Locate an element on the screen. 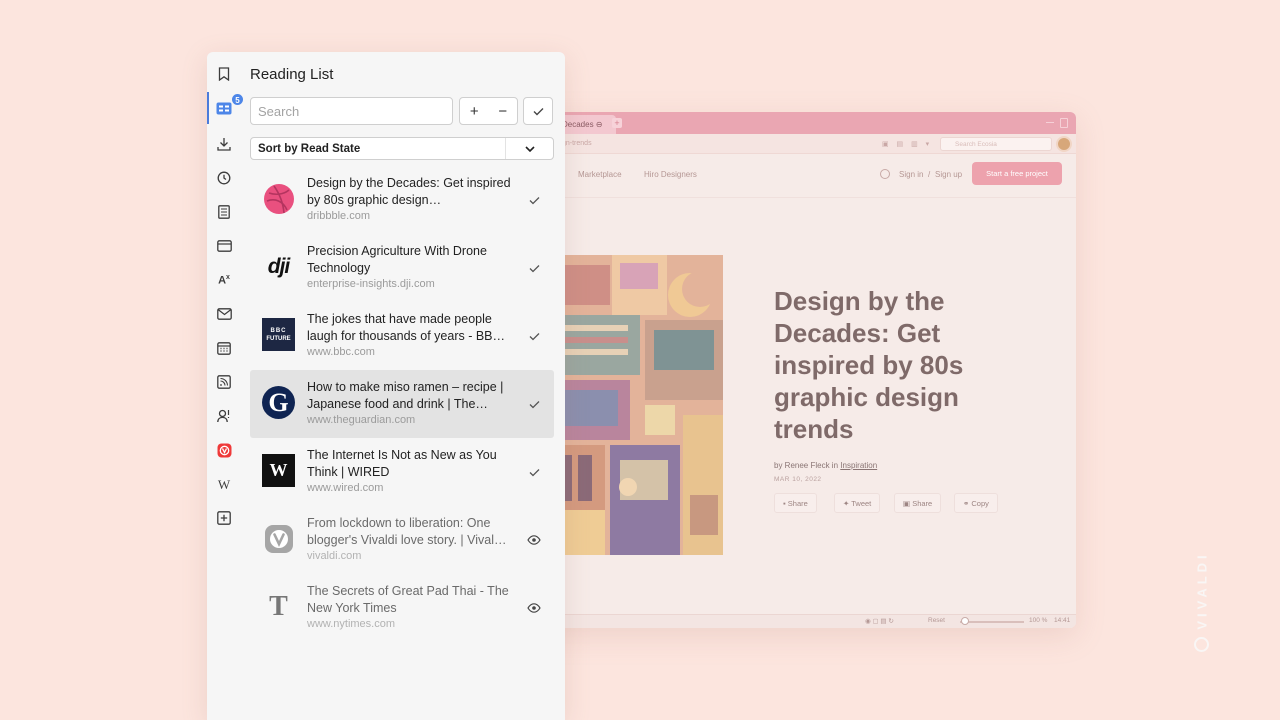  reading-list-icon: 5 is located at coordinates (229, 105).